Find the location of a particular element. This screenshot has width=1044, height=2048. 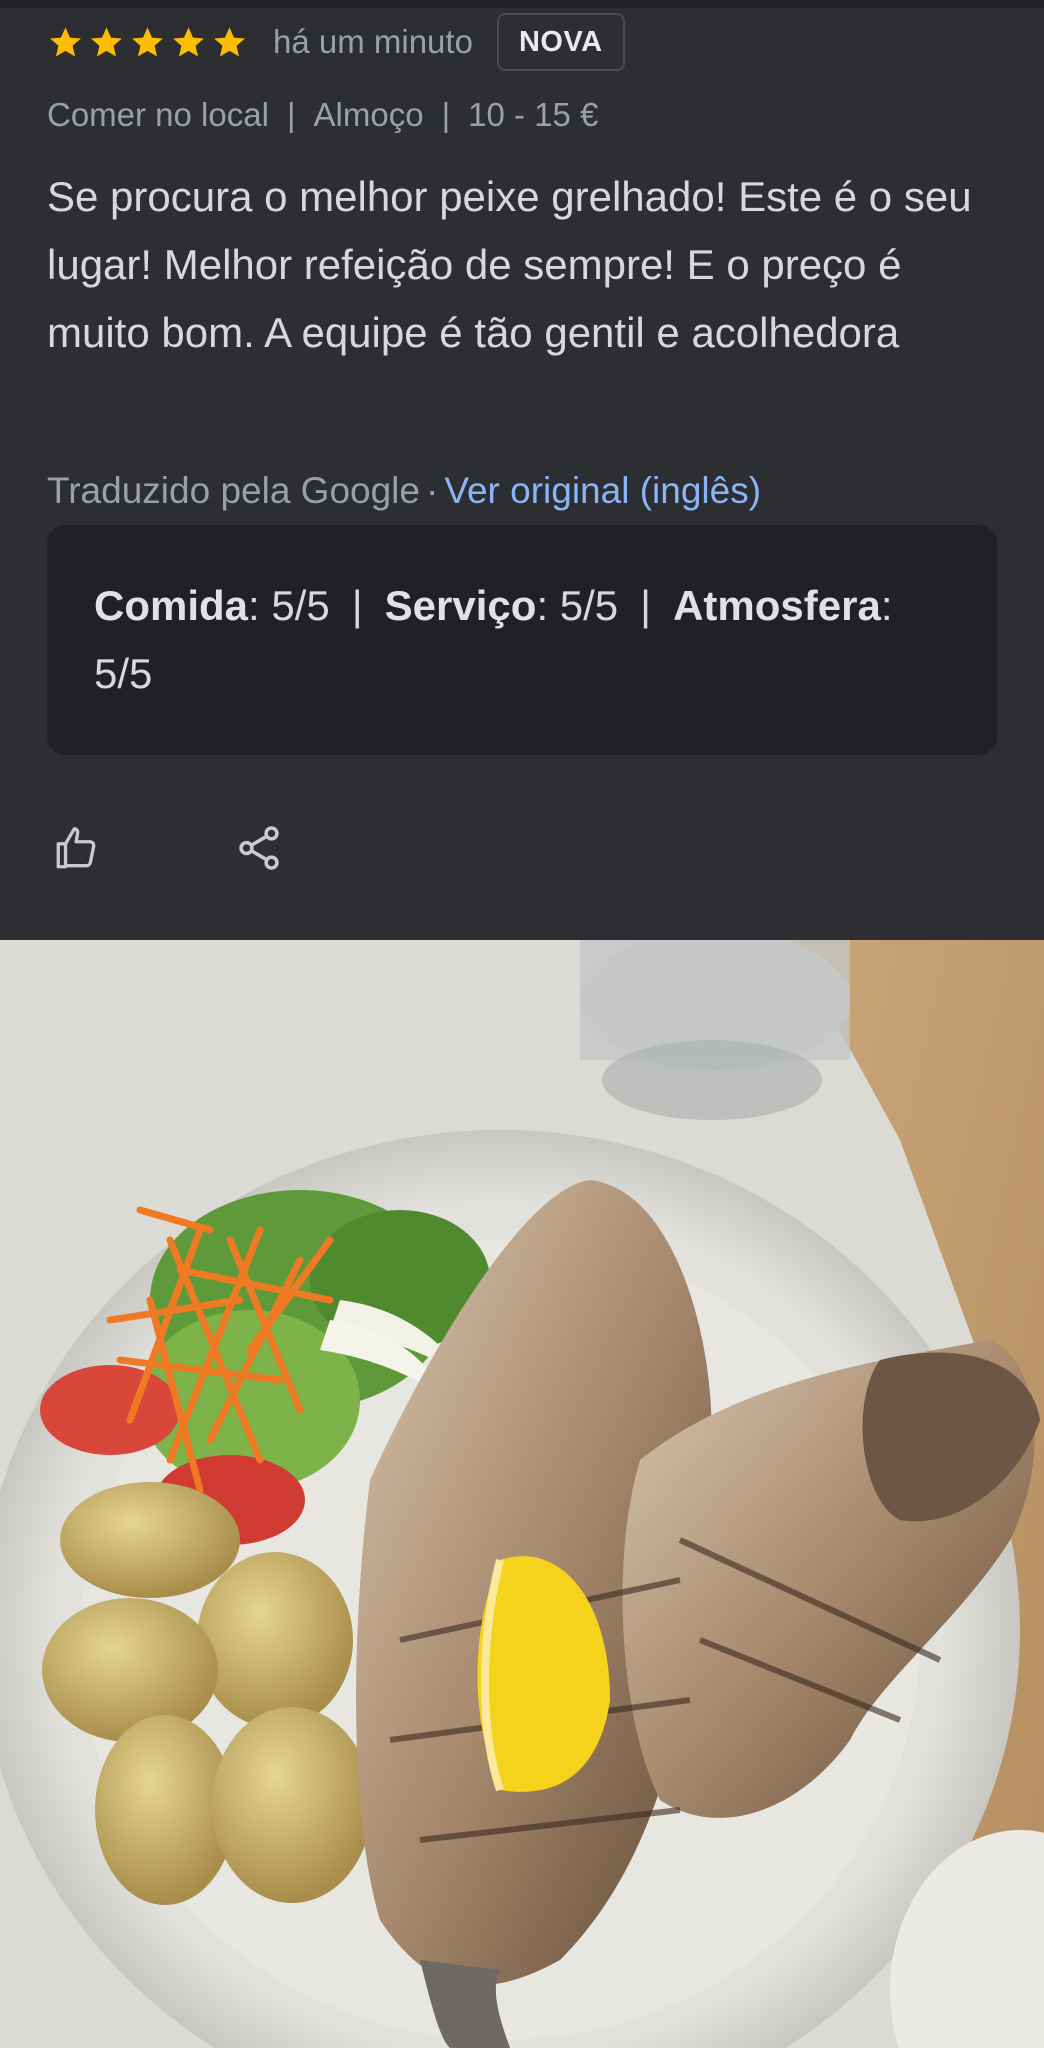

review-meta-row: há um minuto NOVA is located at coordinates (336, 42).